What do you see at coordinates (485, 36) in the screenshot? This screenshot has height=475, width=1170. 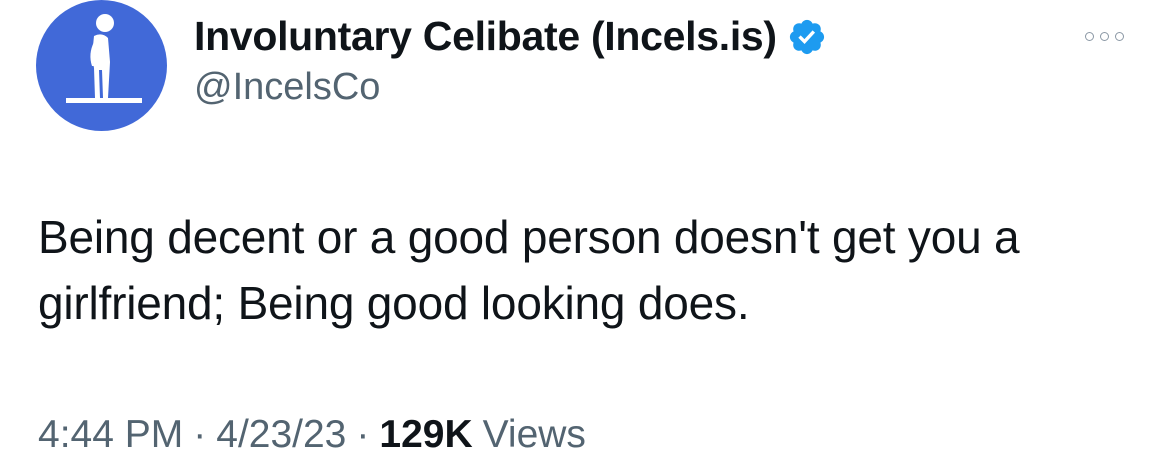 I see `author-display-name: Involuntary Celibate (Incels.is)` at bounding box center [485, 36].